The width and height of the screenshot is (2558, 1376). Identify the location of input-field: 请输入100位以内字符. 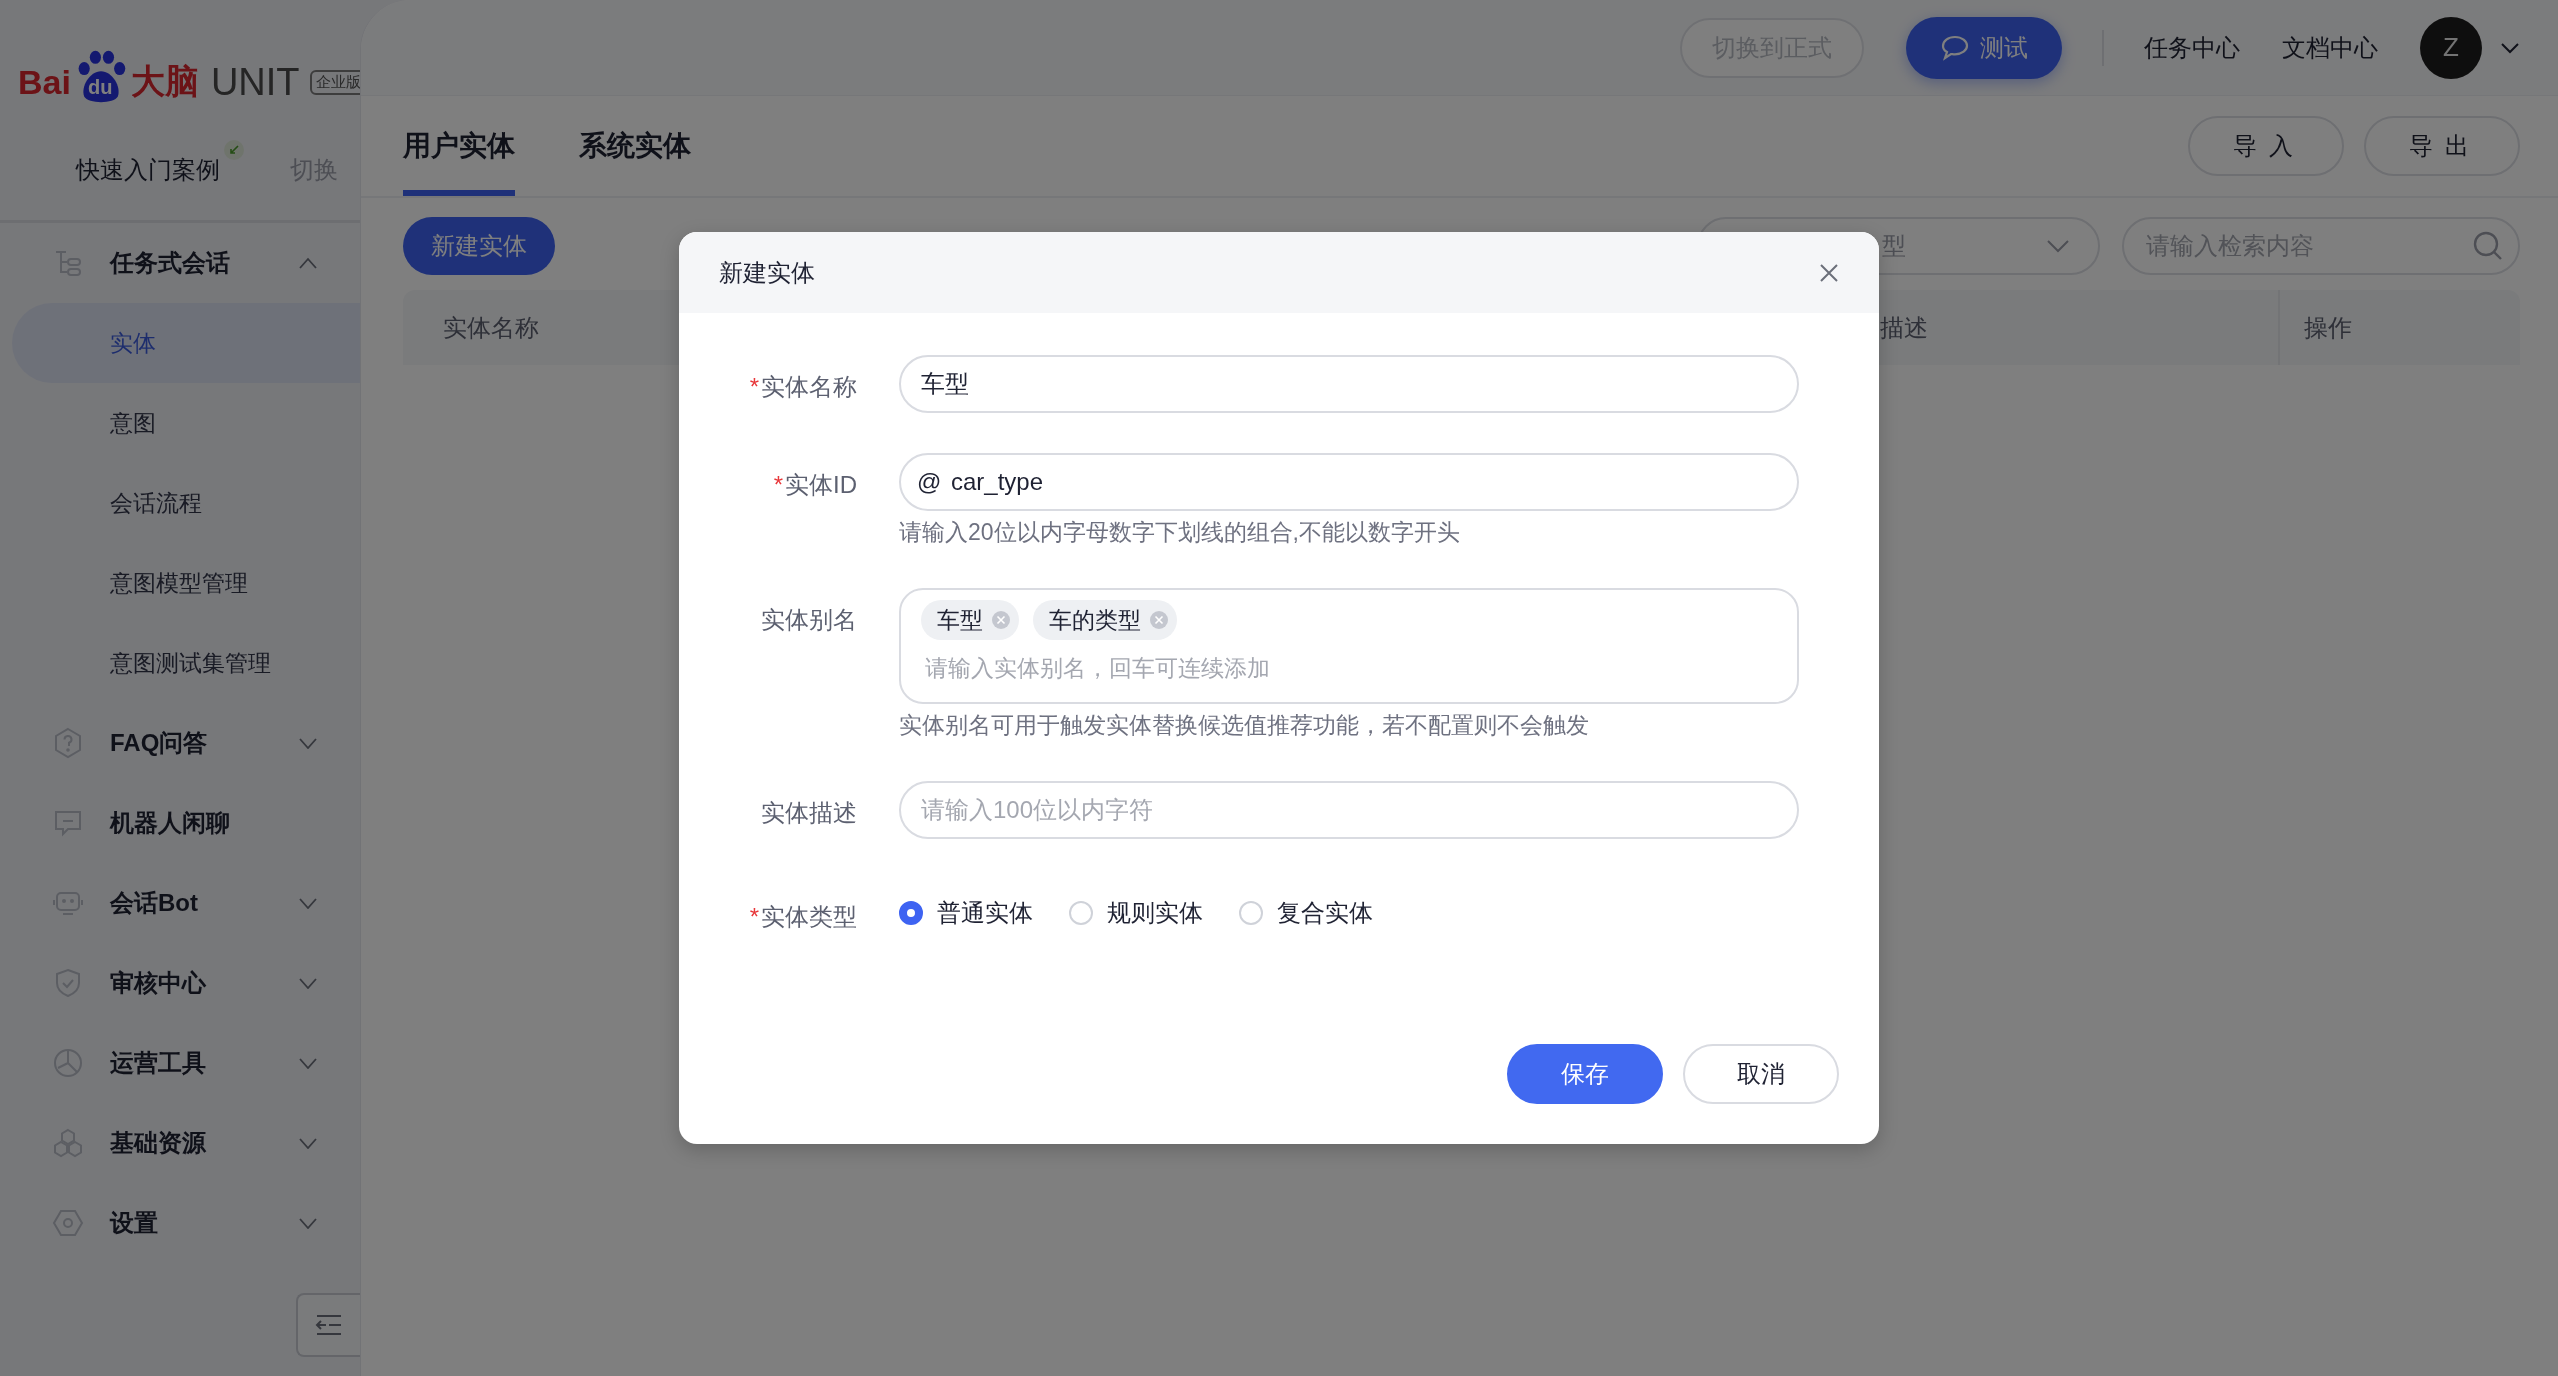
(1349, 810).